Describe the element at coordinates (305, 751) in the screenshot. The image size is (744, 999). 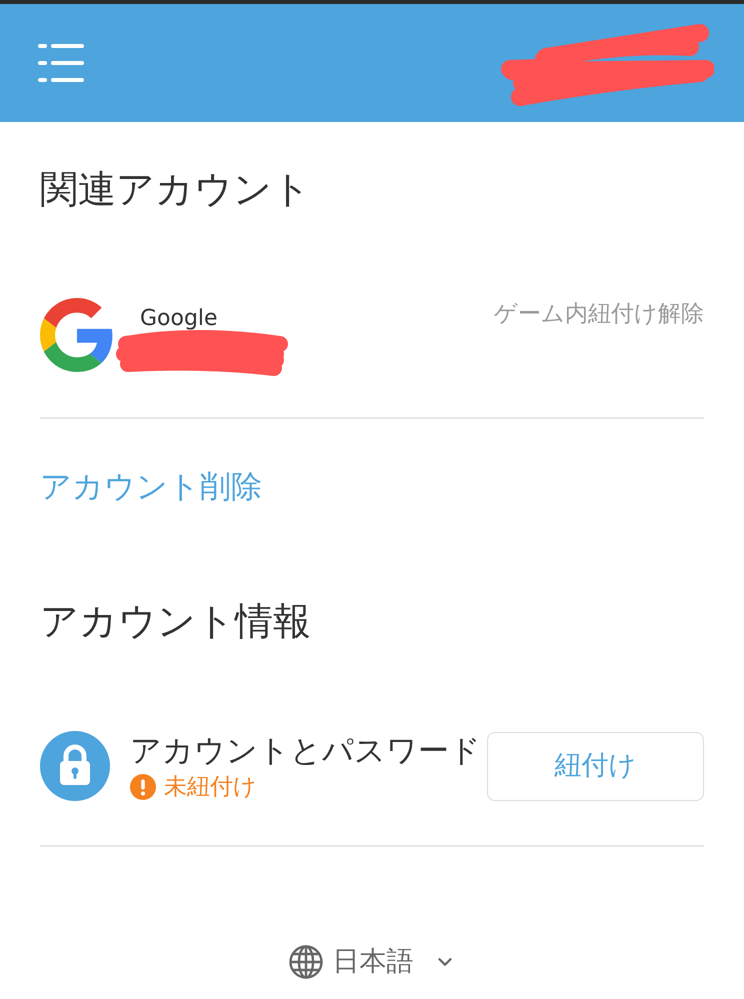
I see `item-label: アカウントとパスワード` at that location.